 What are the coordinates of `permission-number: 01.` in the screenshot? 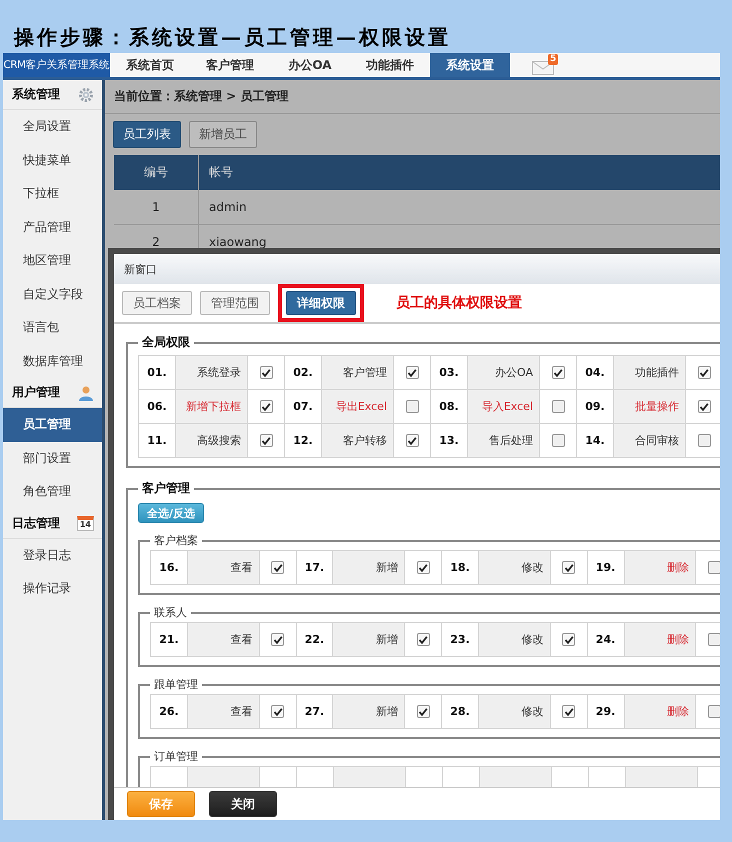 It's located at (157, 373).